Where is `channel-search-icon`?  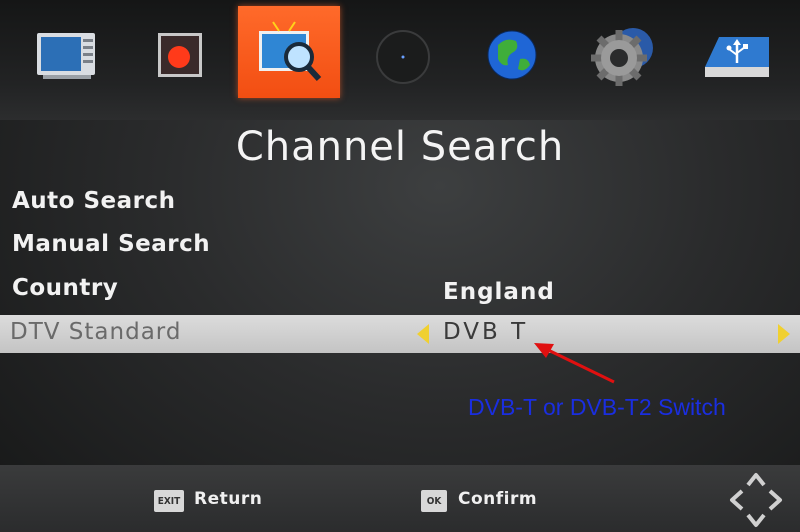
channel-search-icon is located at coordinates (289, 52).